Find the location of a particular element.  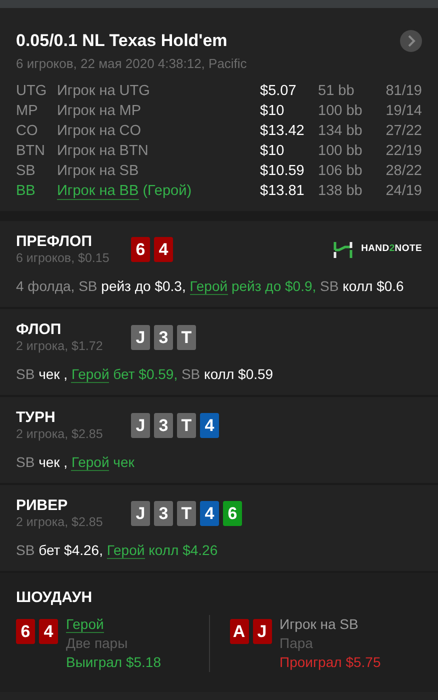

action-line: SB чек , Герой бет $0.59, SB колл $0.59 is located at coordinates (145, 375).